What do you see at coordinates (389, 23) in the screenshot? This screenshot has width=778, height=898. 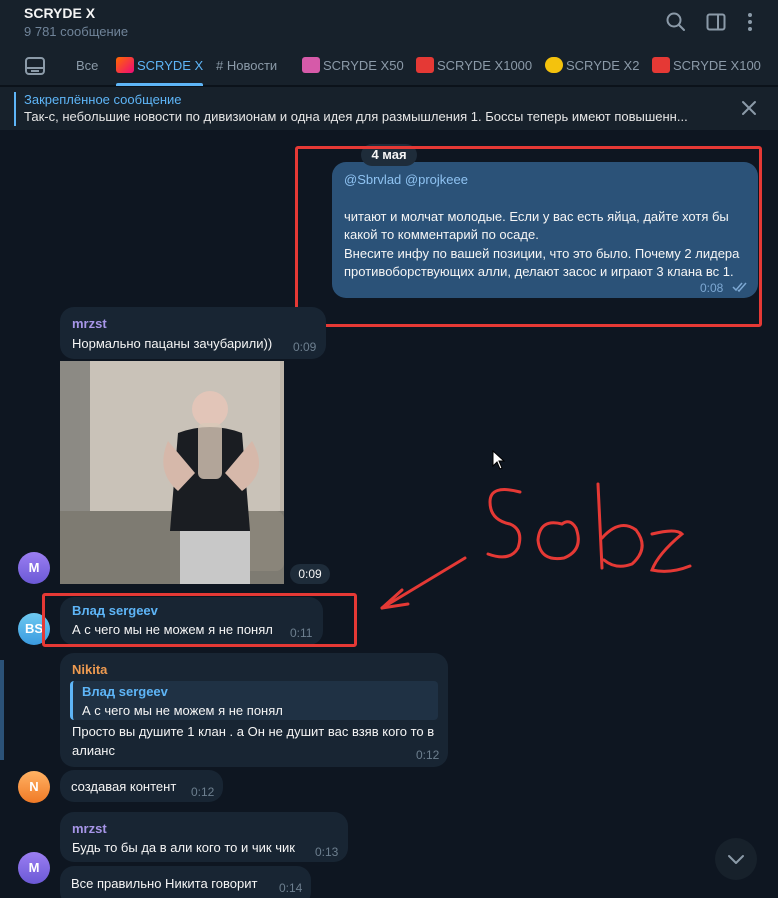 I see `chat-header: SCRYDE X 9 781 сообщение` at bounding box center [389, 23].